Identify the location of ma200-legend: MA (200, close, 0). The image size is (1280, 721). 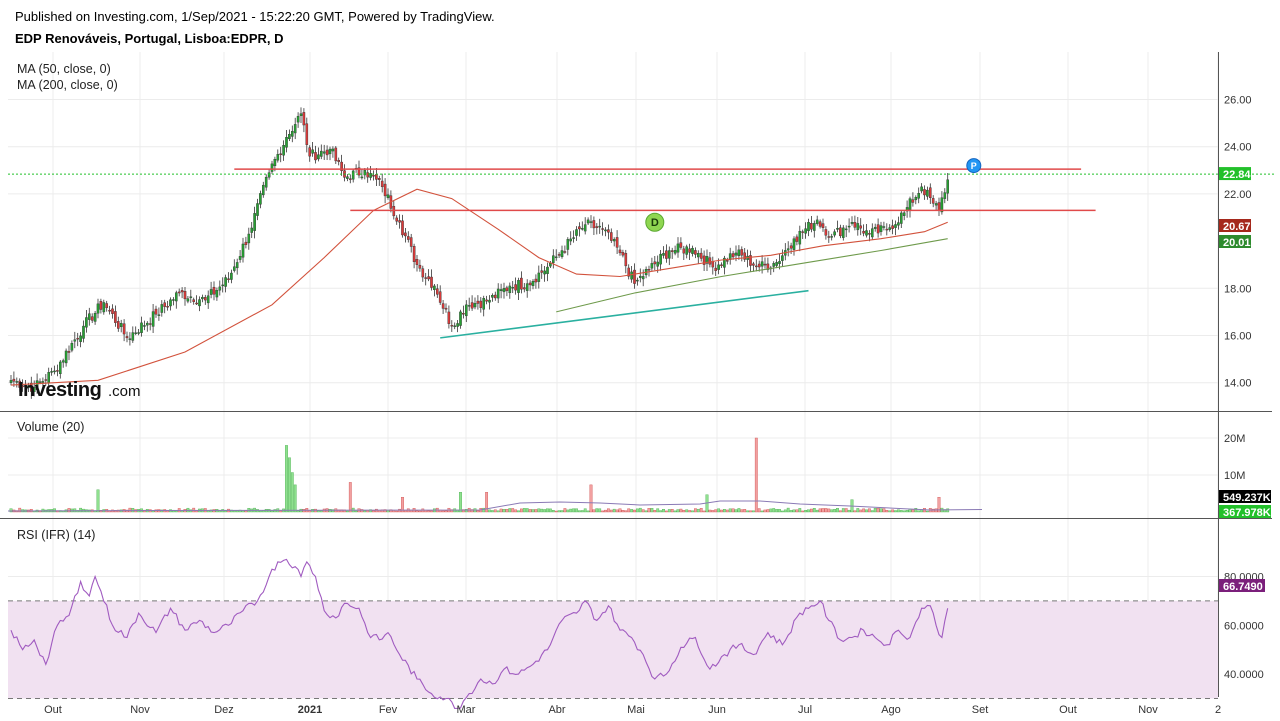
(67, 85).